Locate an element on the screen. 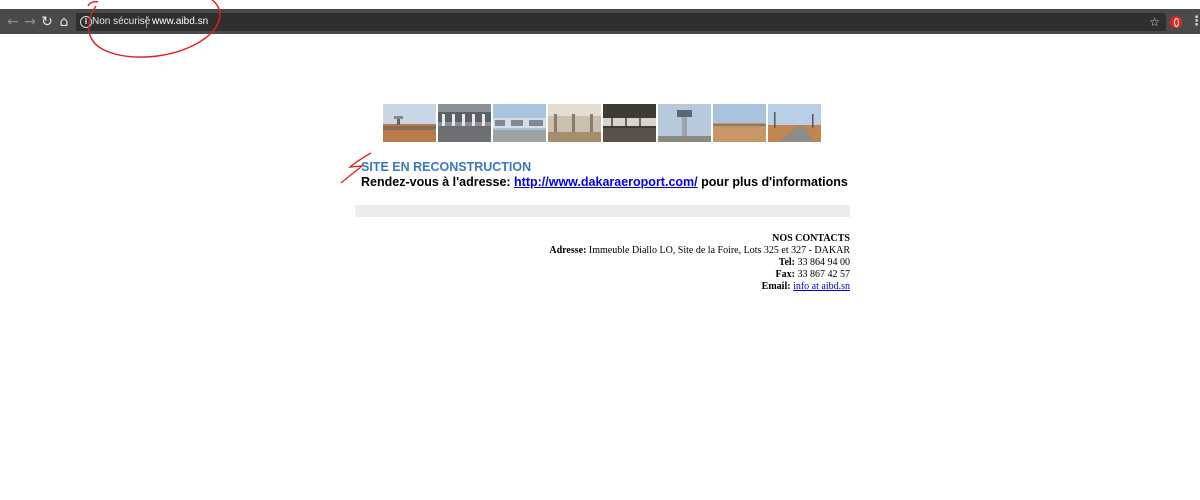 The image size is (1200, 500). url-text: www.aibd.sn is located at coordinates (180, 22).